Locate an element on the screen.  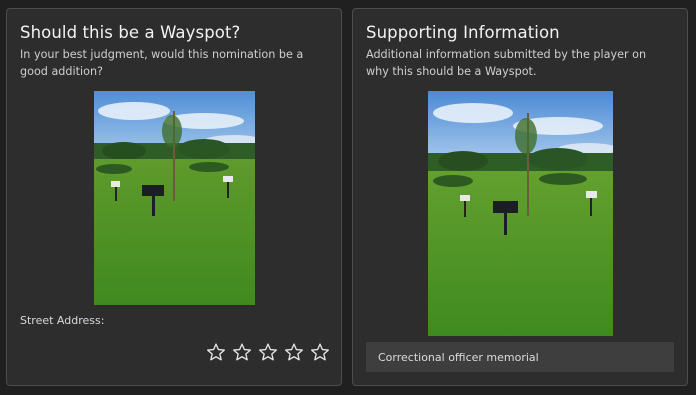
nomination-photo-image is located at coordinates (174, 198).